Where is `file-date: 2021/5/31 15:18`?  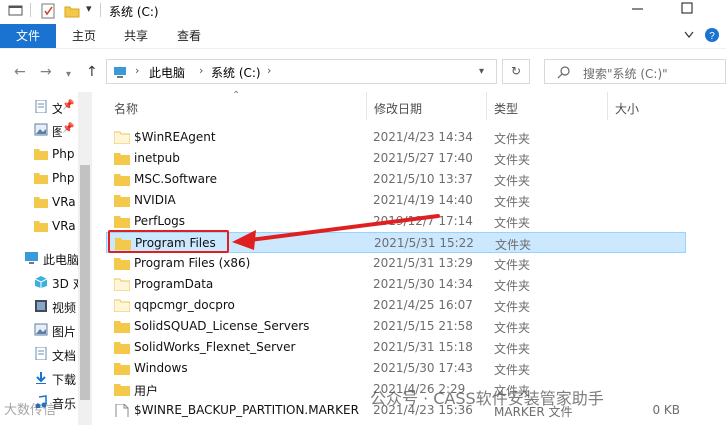
file-date: 2021/5/31 15:18 is located at coordinates (423, 347).